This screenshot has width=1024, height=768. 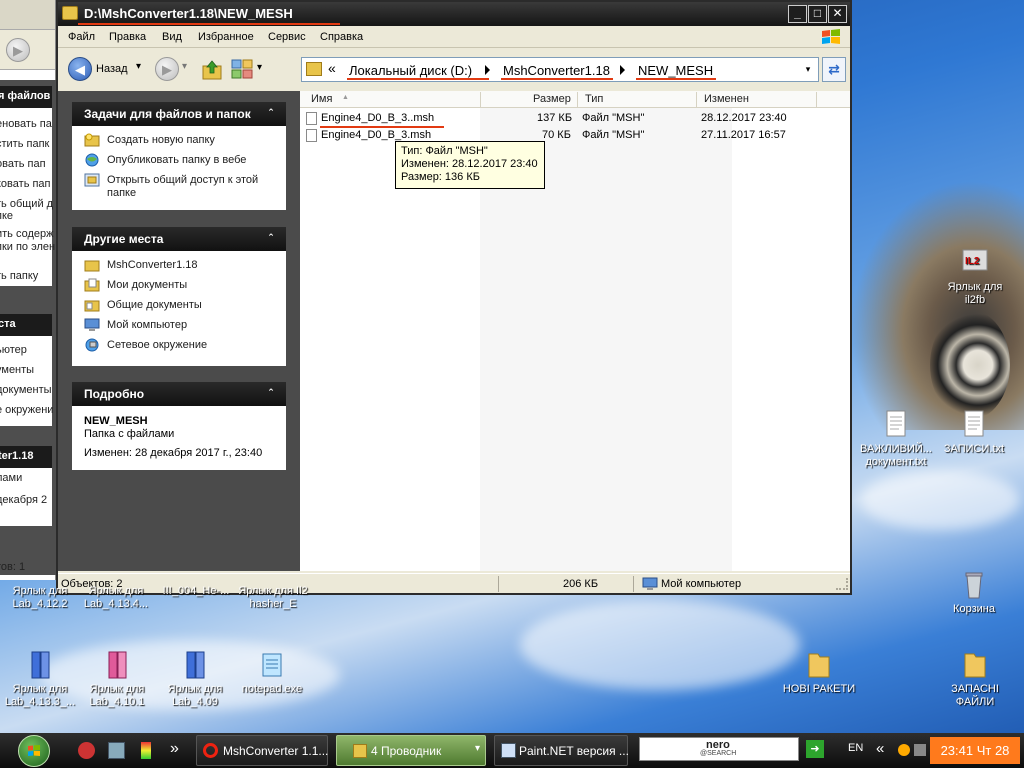 What do you see at coordinates (26, 234) in the screenshot?
I see `bg-panel-line: ить содерж` at bounding box center [26, 234].